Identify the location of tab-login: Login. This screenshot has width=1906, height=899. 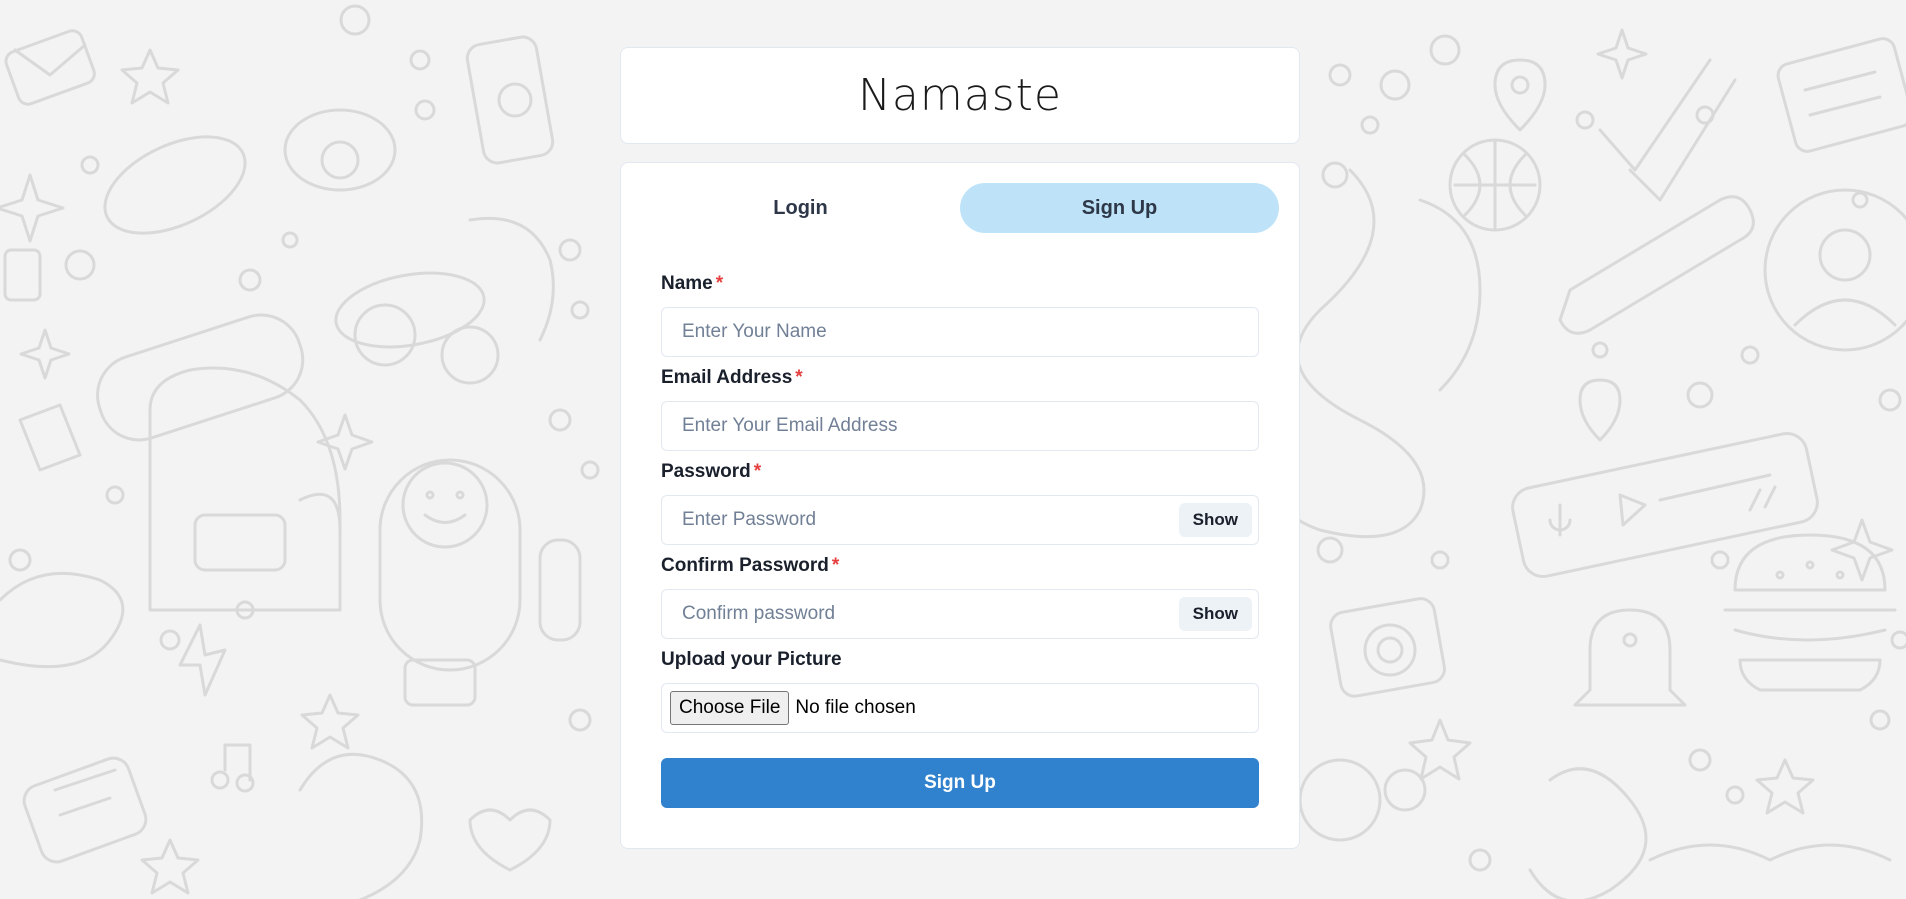
(800, 208).